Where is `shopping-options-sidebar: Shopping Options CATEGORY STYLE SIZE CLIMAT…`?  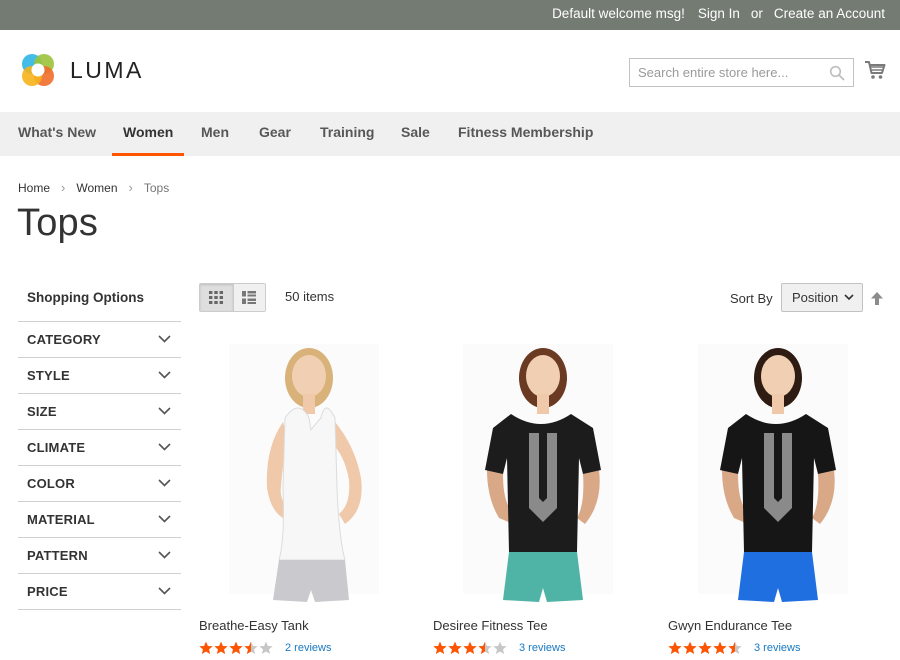
shopping-options-sidebar: Shopping Options CATEGORY STYLE SIZE CLIMAT… is located at coordinates (99, 447).